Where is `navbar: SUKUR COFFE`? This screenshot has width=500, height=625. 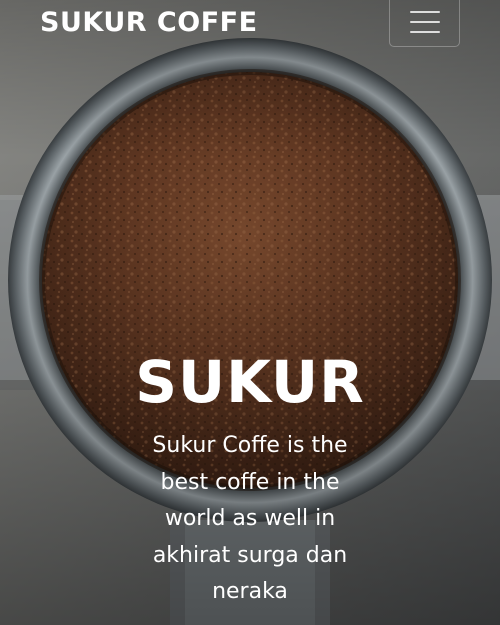
navbar: SUKUR COFFE is located at coordinates (250, 25).